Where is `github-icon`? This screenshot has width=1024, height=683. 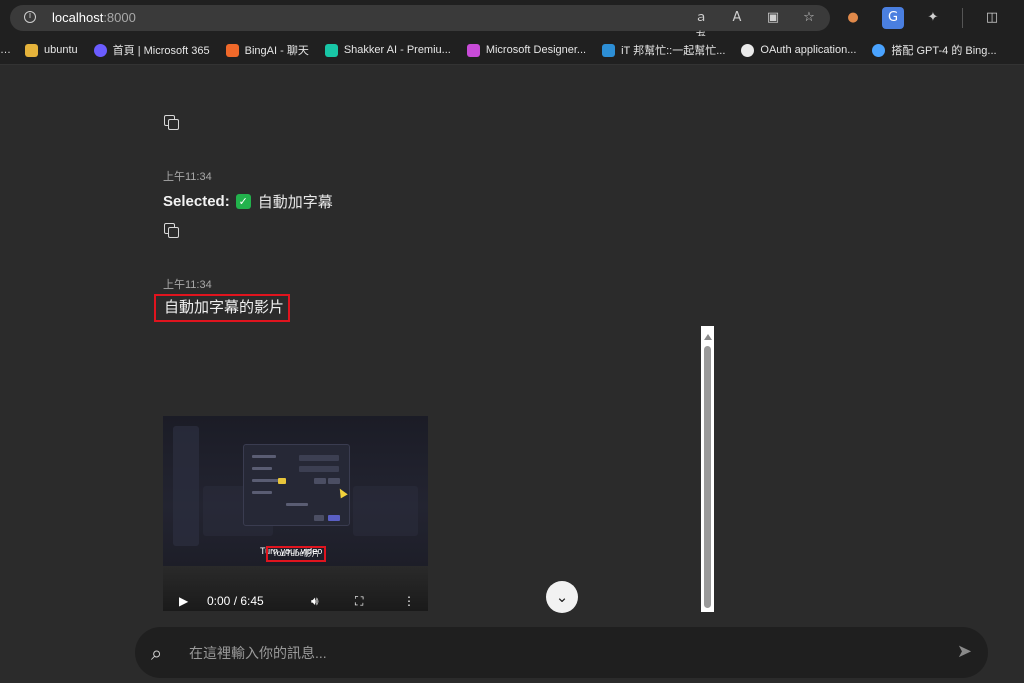
github-icon is located at coordinates (748, 50).